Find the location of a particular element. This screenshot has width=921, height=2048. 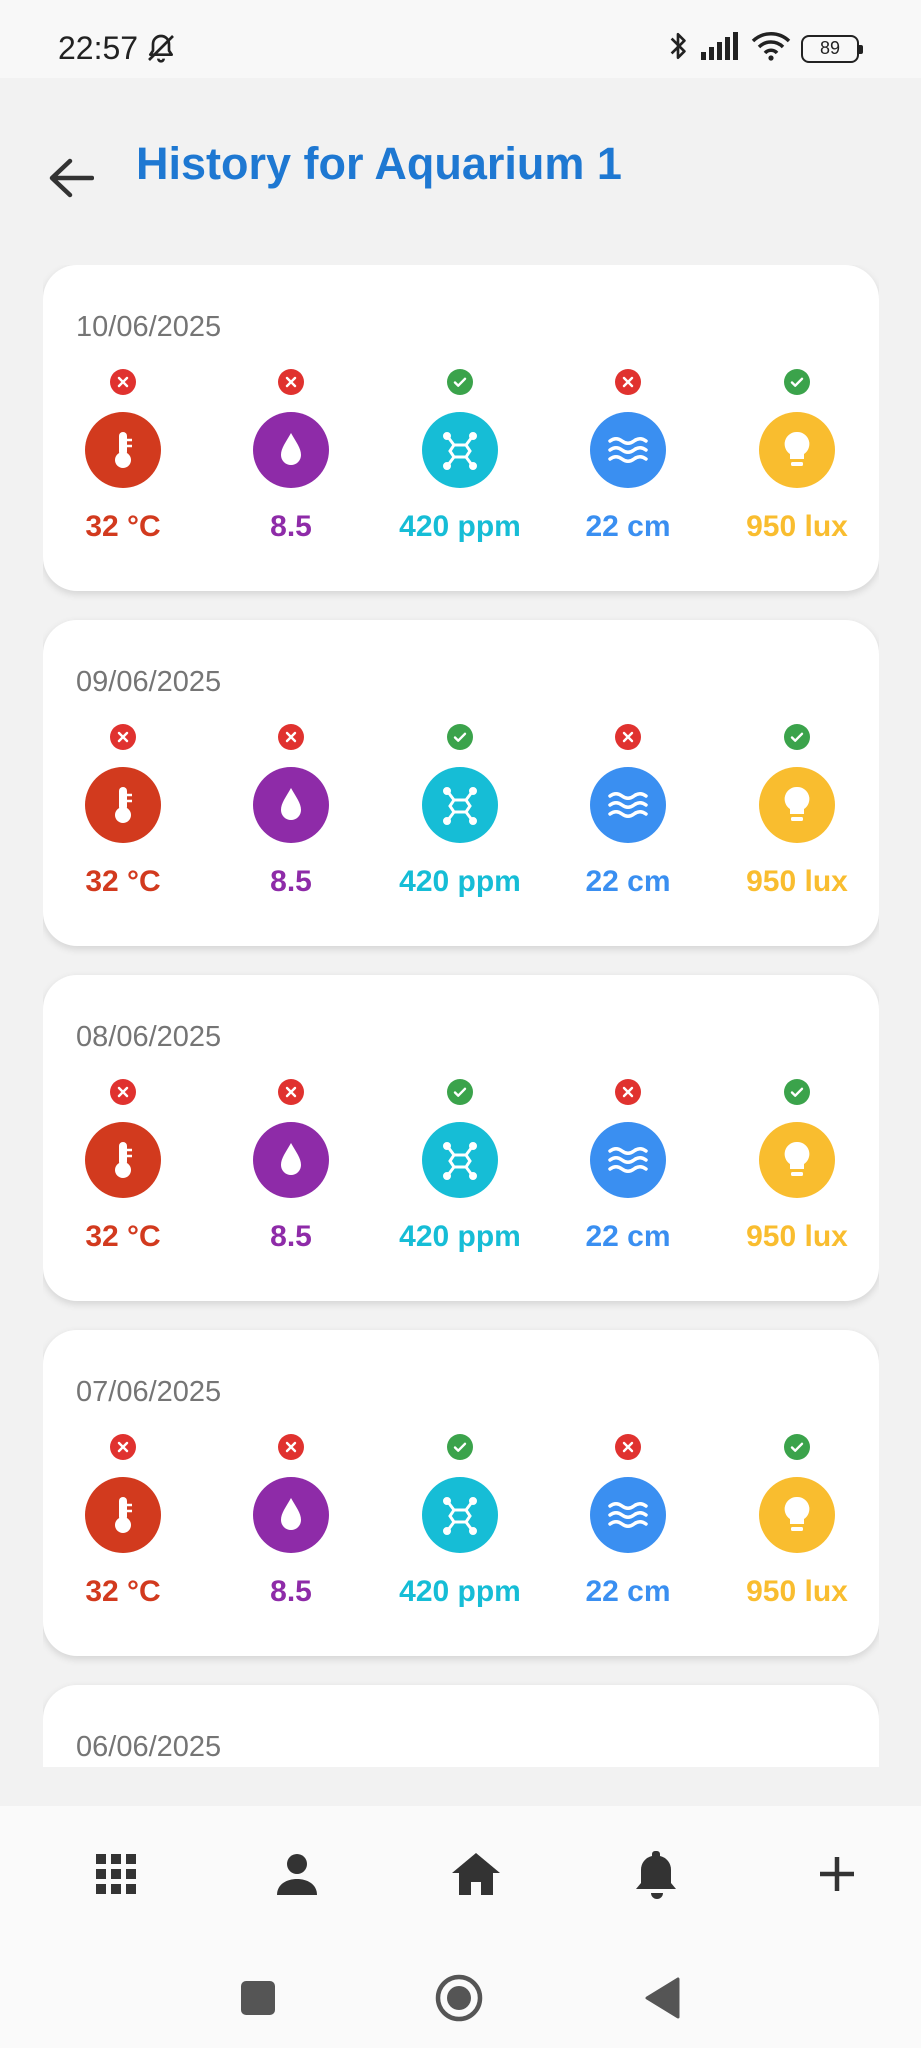

signal-icon is located at coordinates (721, 48).